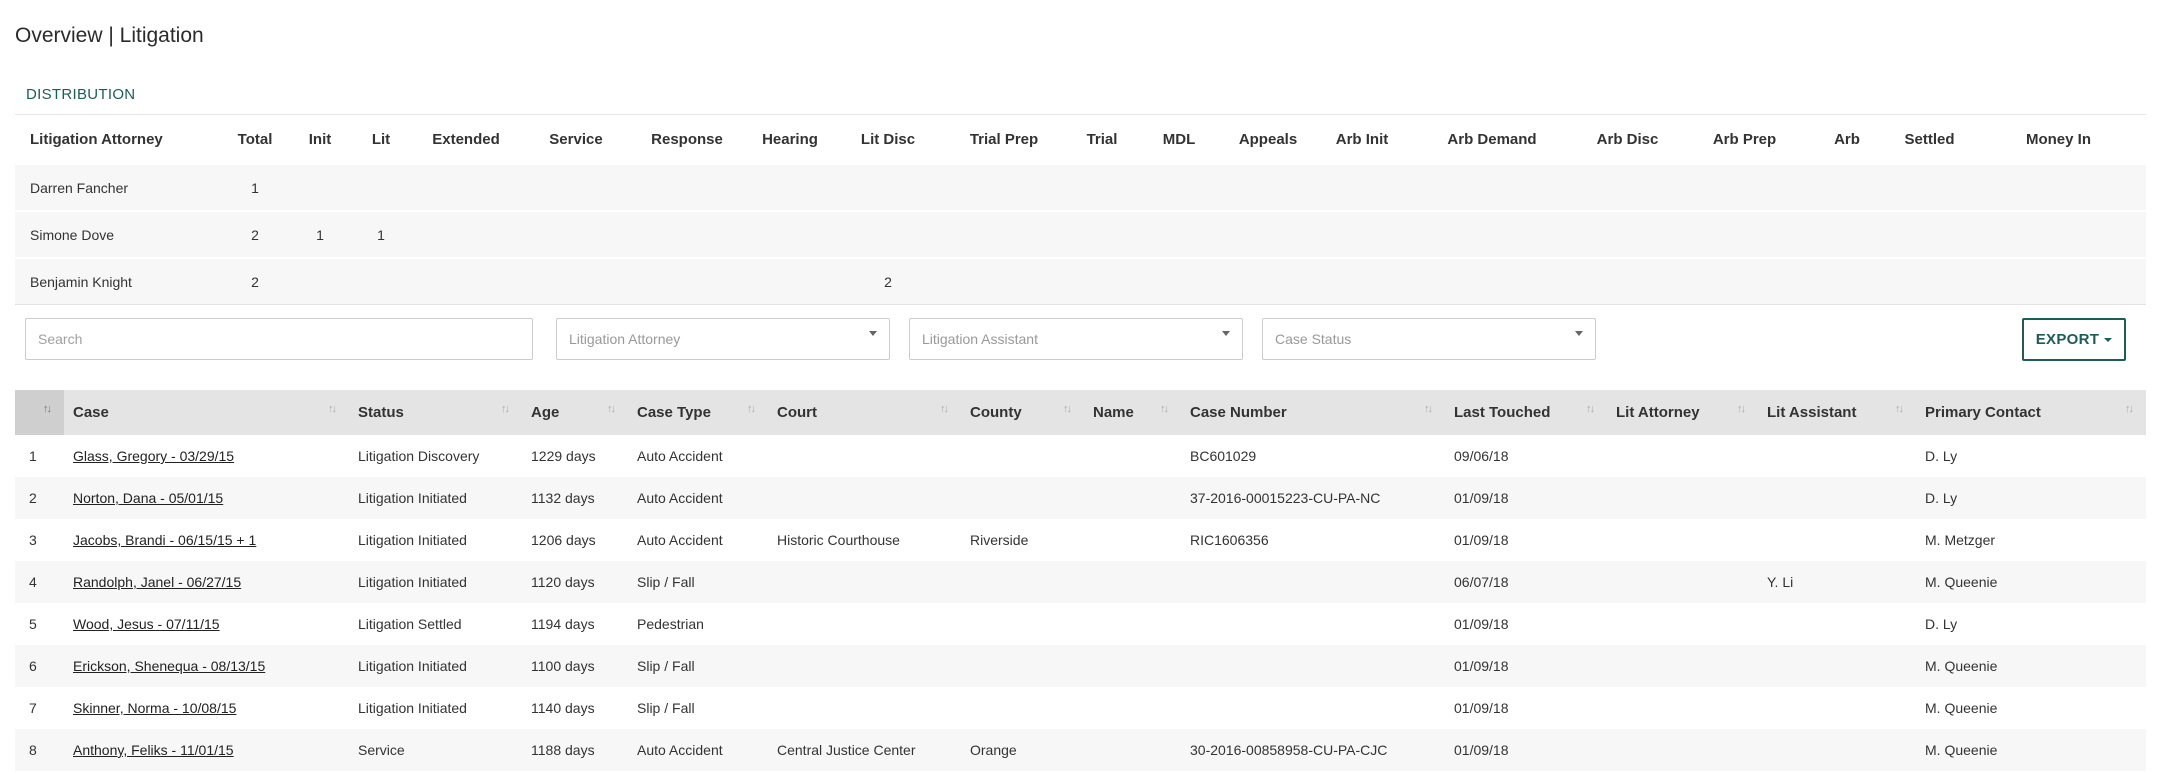 This screenshot has height=772, width=2161. I want to click on export-button: EXPORT, so click(2074, 339).